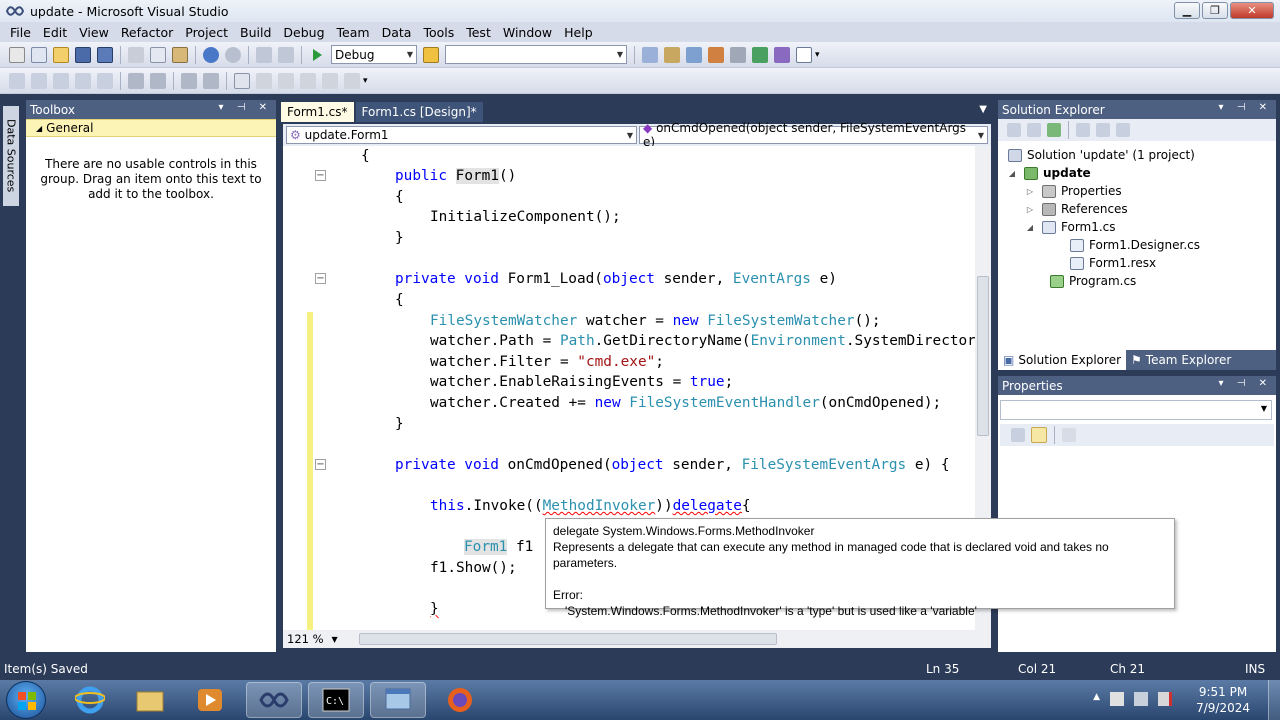 The image size is (1280, 720). Describe the element at coordinates (55, 32) in the screenshot. I see `menu-edit: Edit` at that location.